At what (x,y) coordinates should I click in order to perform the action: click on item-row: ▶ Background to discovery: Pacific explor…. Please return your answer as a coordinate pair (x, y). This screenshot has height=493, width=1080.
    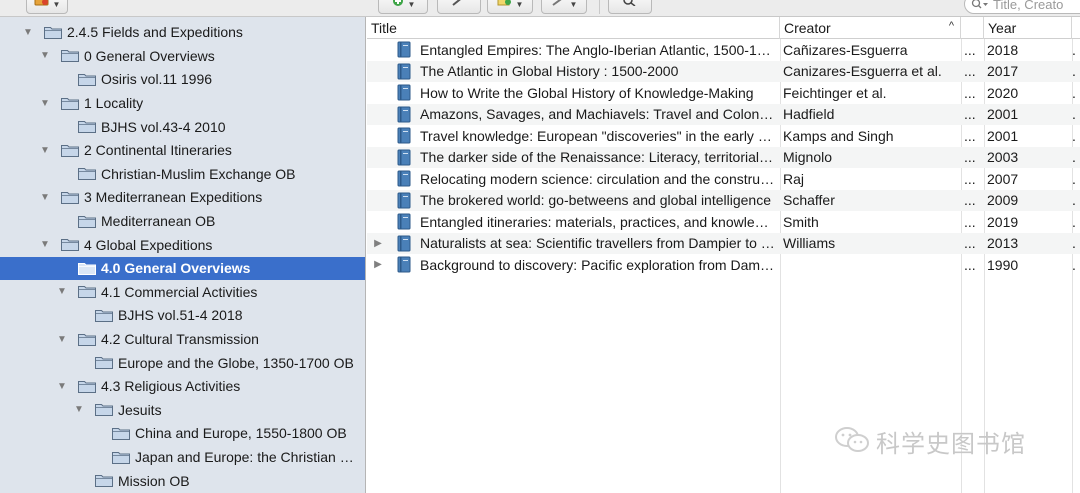
    Looking at the image, I should click on (723, 265).